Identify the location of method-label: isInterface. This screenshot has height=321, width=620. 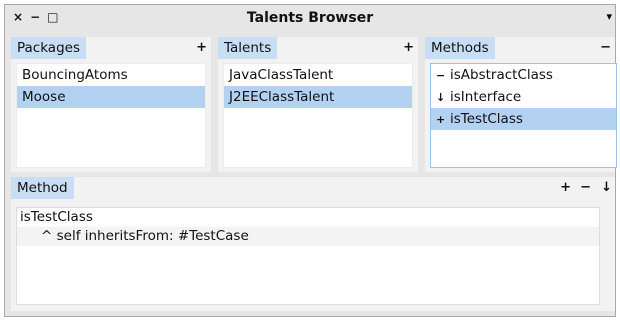
(486, 97).